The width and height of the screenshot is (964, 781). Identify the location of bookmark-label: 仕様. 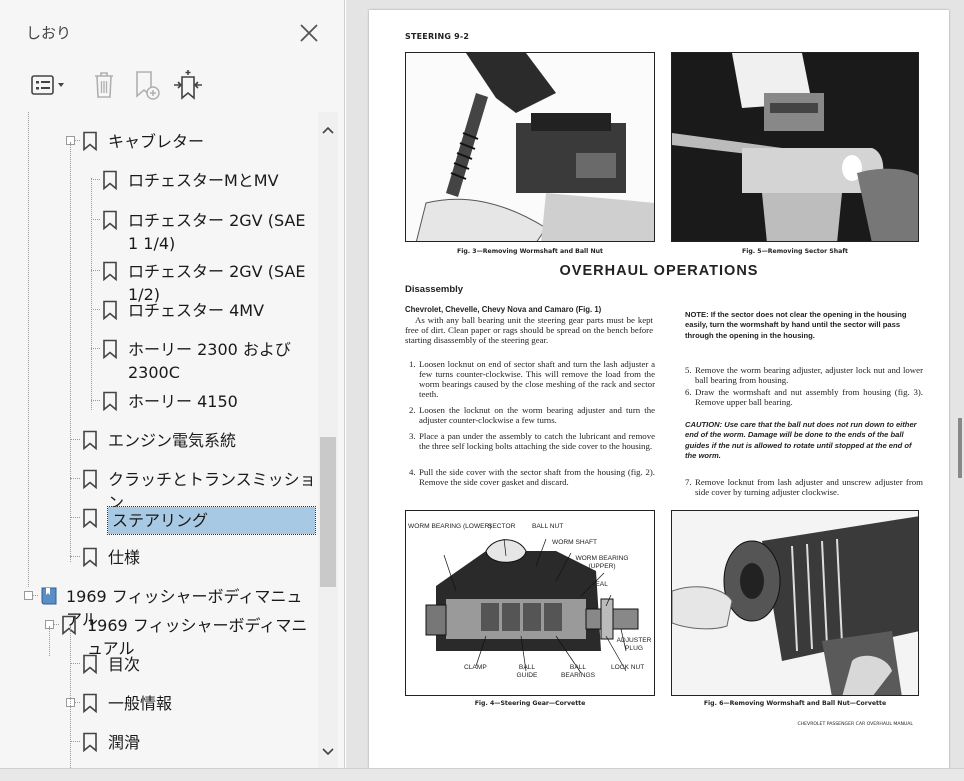
(124, 557).